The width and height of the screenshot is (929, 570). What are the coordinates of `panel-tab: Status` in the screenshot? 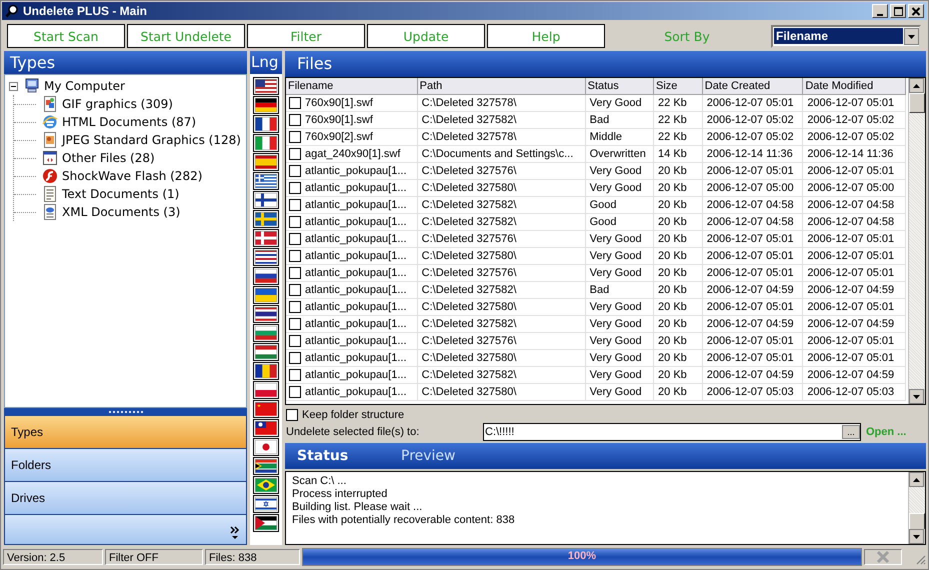 It's located at (341, 456).